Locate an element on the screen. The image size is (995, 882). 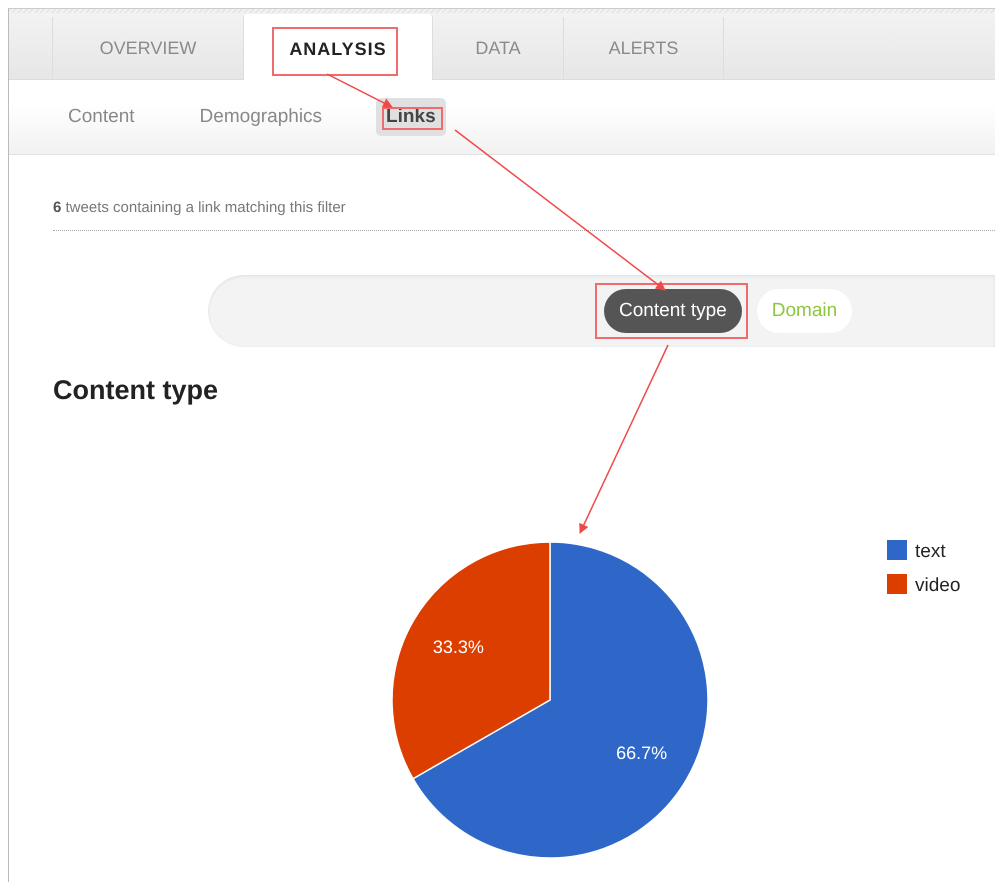
sub-tab: Demographics is located at coordinates (261, 117).